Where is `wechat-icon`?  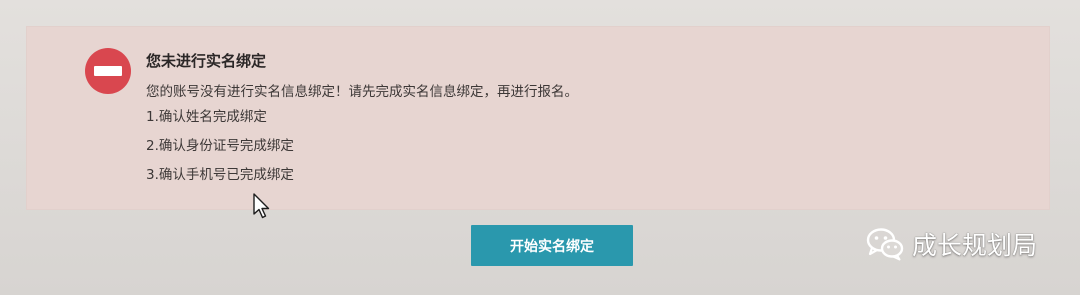 wechat-icon is located at coordinates (885, 244).